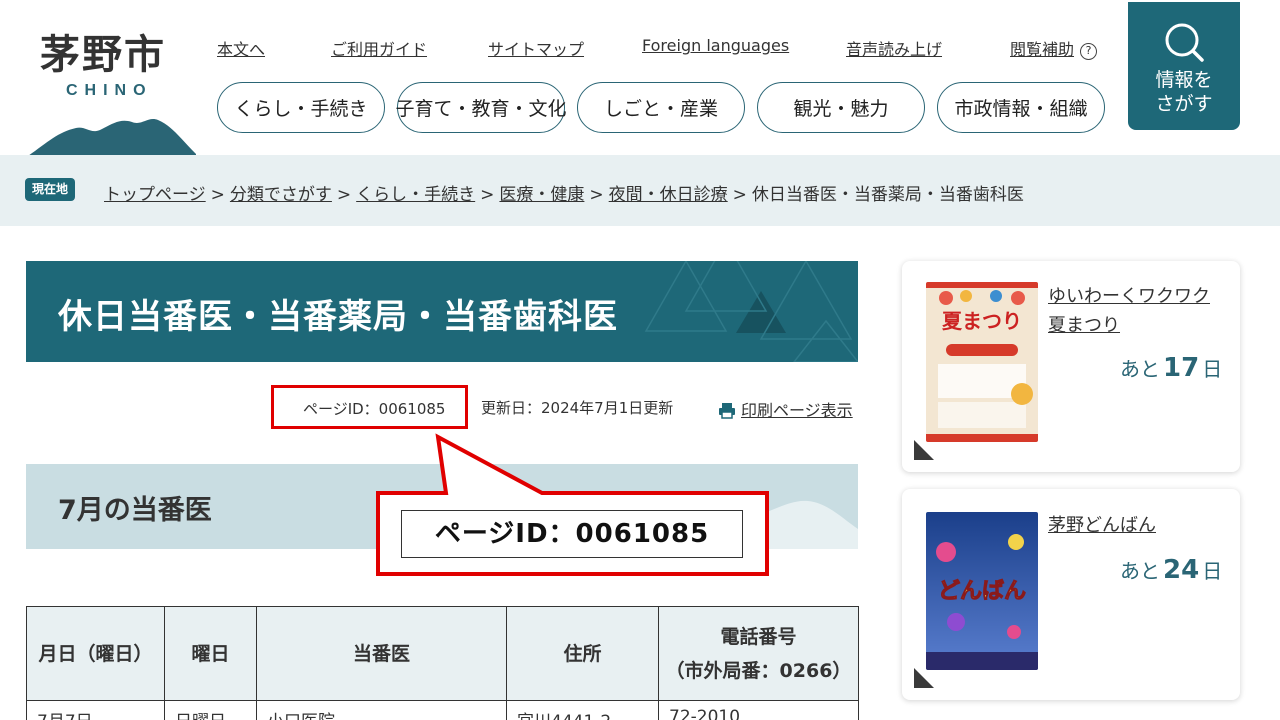 The image size is (1280, 720). I want to click on page-title: 休日当番医・当番薬局・当番歯科医, so click(338, 317).